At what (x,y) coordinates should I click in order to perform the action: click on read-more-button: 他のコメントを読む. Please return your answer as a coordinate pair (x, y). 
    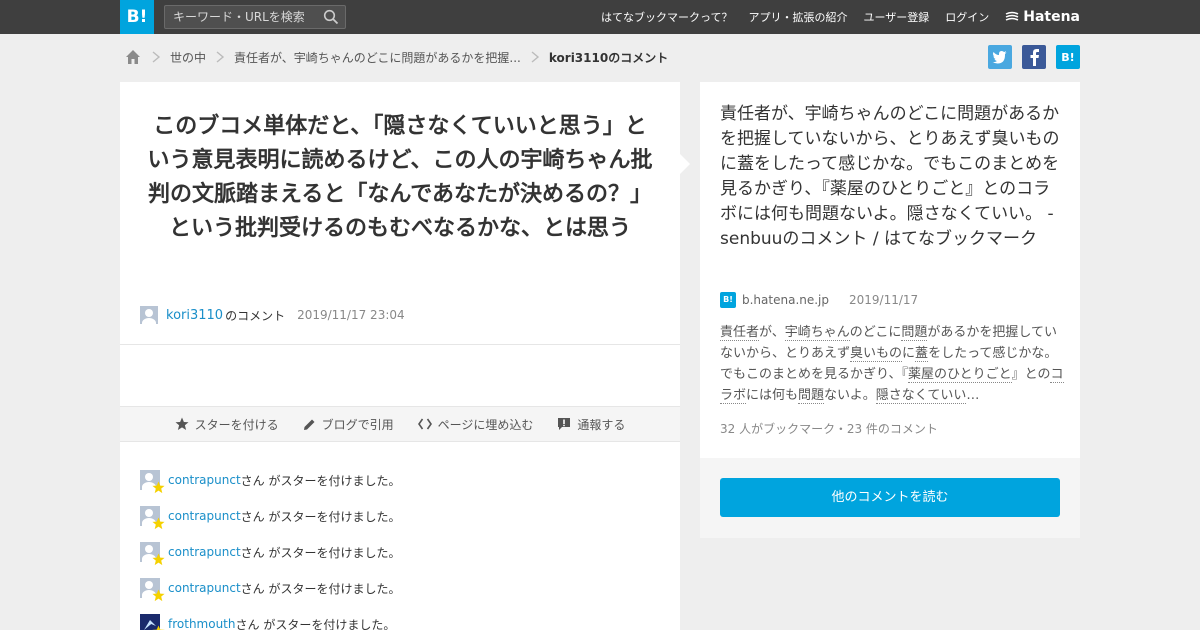
    Looking at the image, I should click on (890, 497).